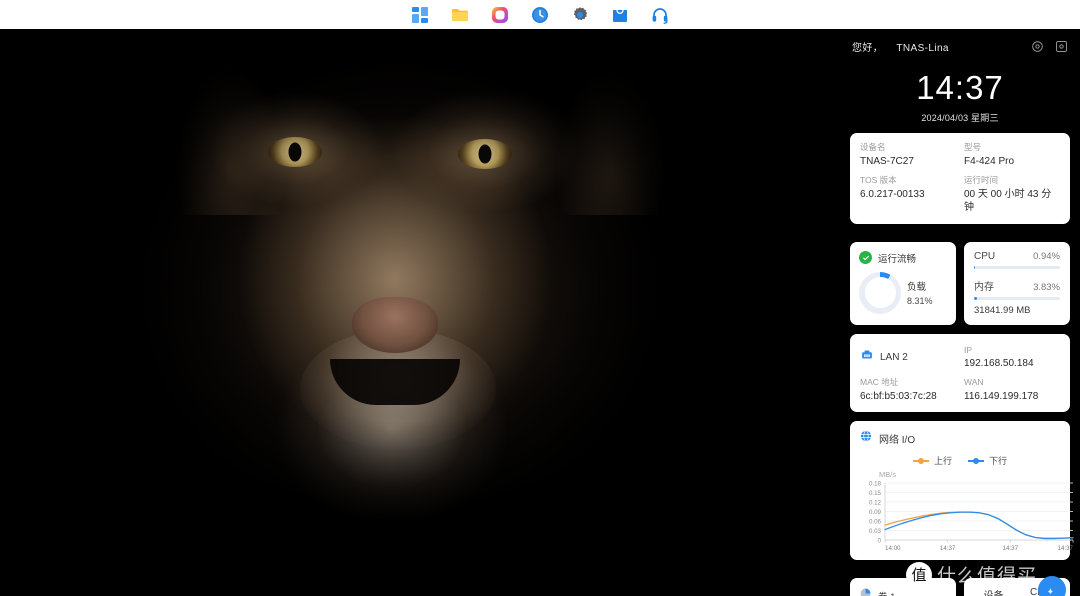 The width and height of the screenshot is (1080, 596). What do you see at coordinates (660, 15) in the screenshot?
I see `support-icon` at bounding box center [660, 15].